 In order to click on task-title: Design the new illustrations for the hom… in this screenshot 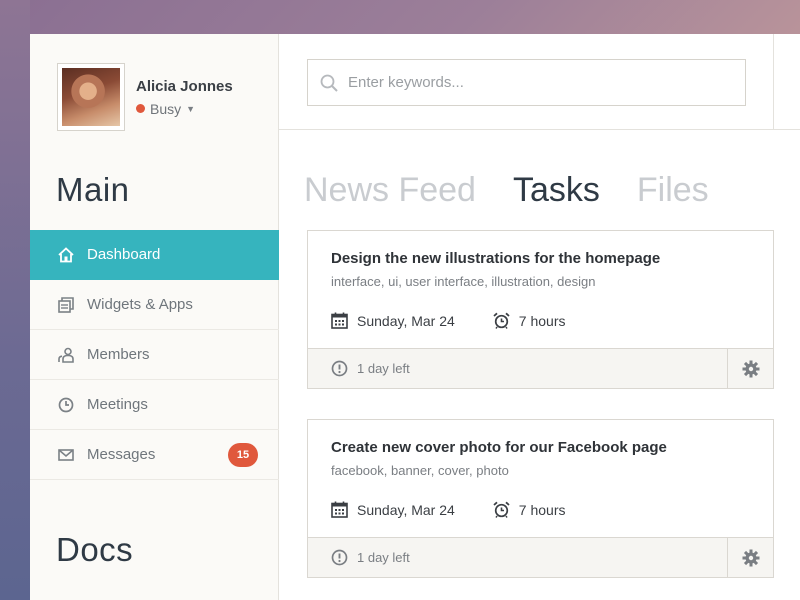, I will do `click(495, 258)`.